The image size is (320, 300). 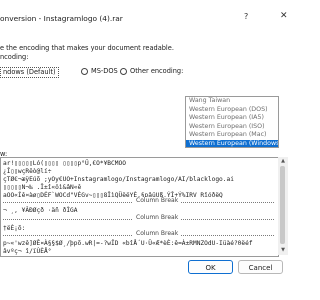 I want to click on scrollbar-thumb, so click(x=282, y=205).